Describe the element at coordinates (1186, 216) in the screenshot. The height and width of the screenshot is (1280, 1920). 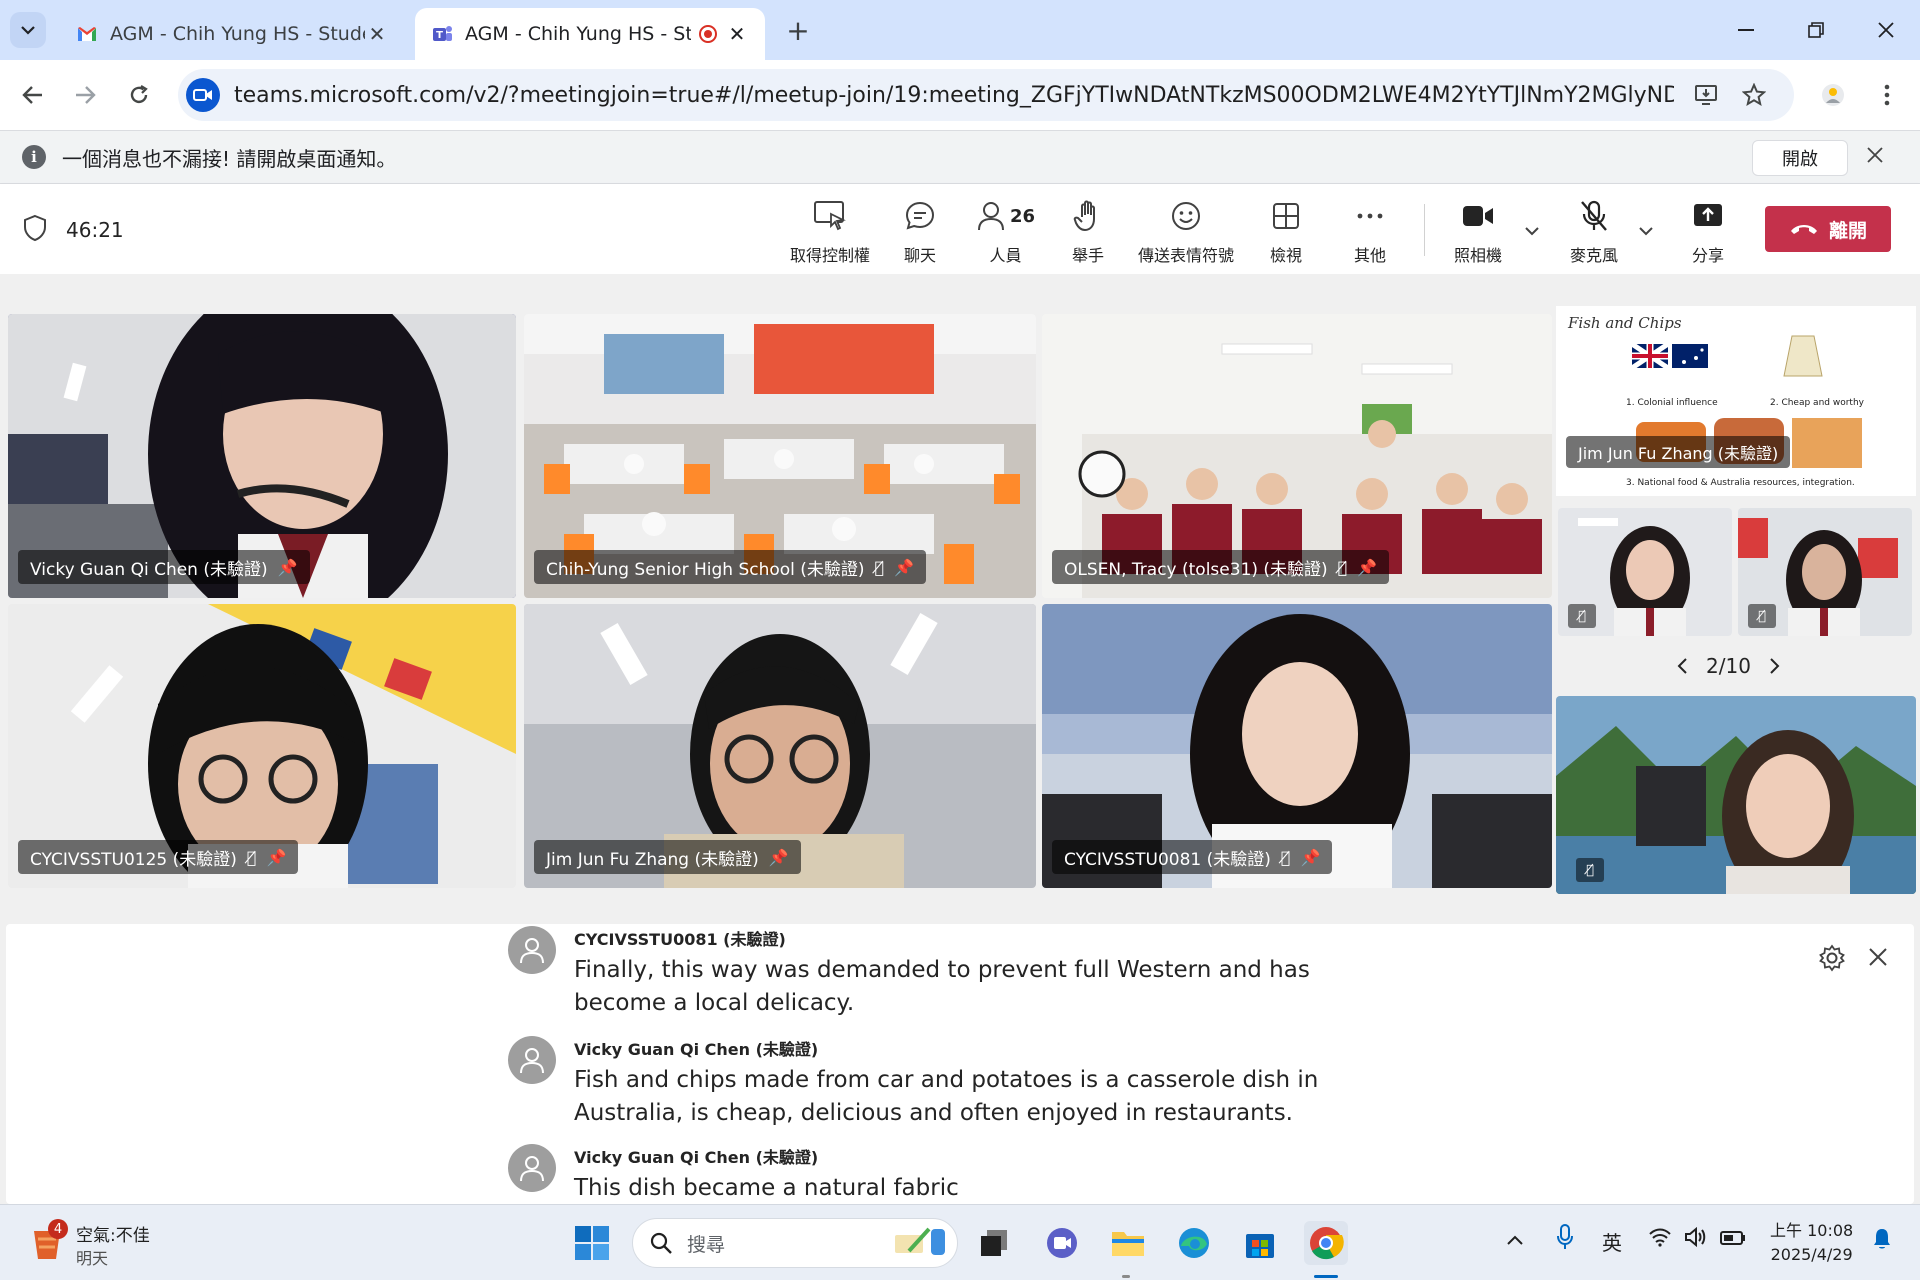
I see `smiley-icon` at that location.